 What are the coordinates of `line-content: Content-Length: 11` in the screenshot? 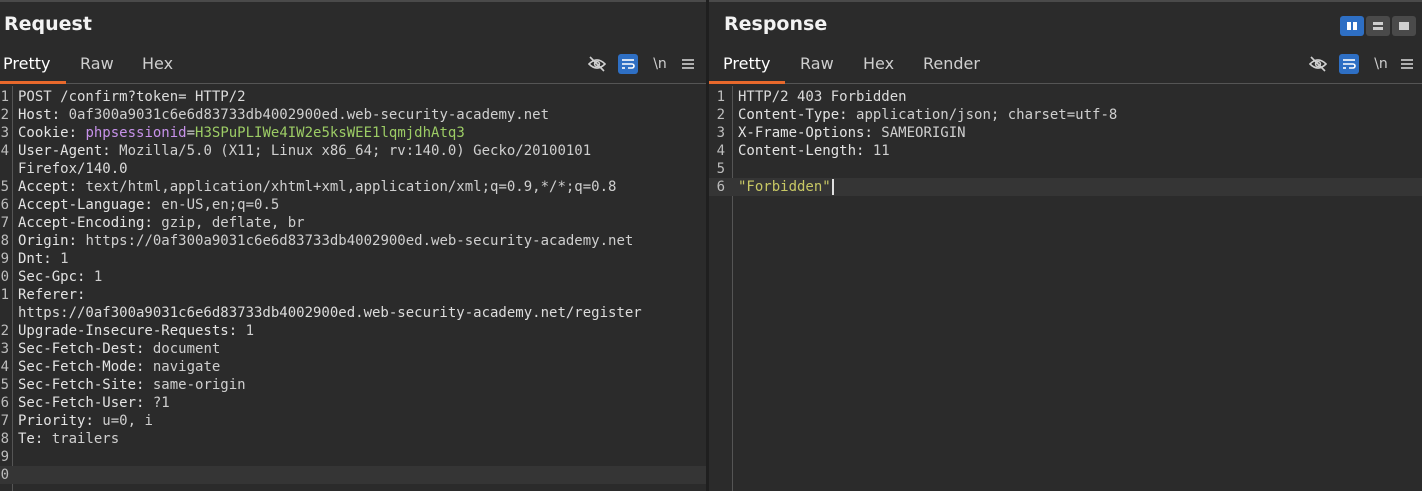 It's located at (814, 151).